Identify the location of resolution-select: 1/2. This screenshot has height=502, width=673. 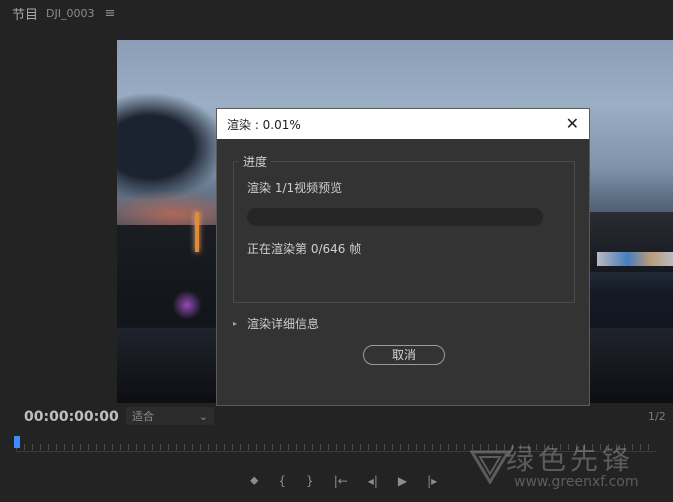
(657, 416).